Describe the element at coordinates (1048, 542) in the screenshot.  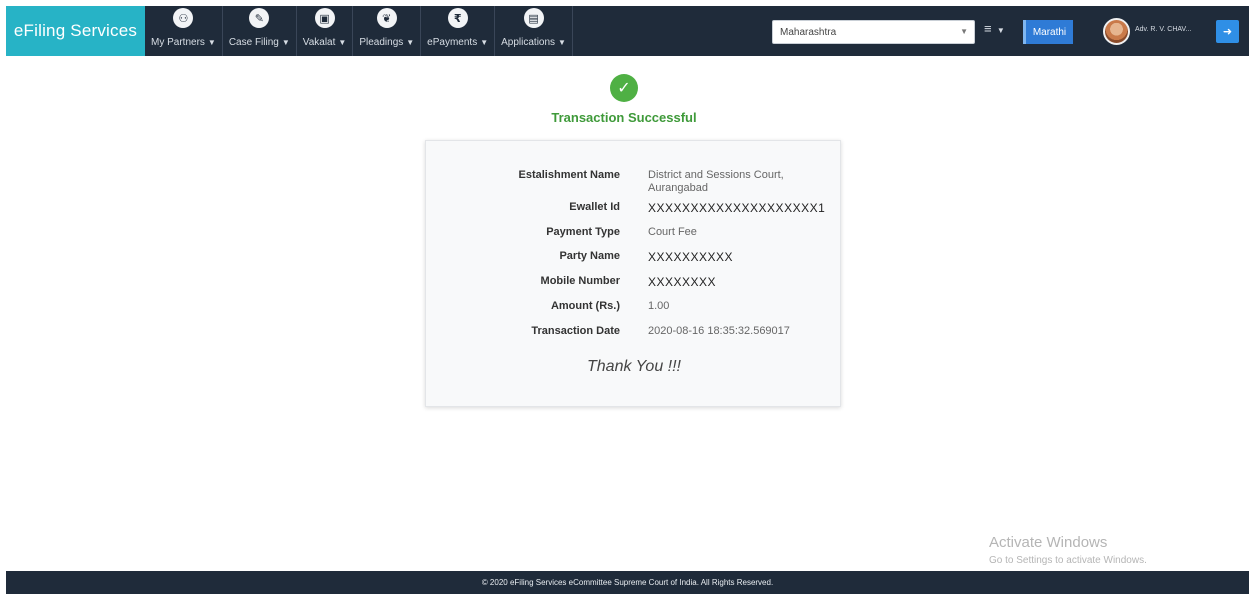
I see `watermark-title: Activate Windows` at that location.